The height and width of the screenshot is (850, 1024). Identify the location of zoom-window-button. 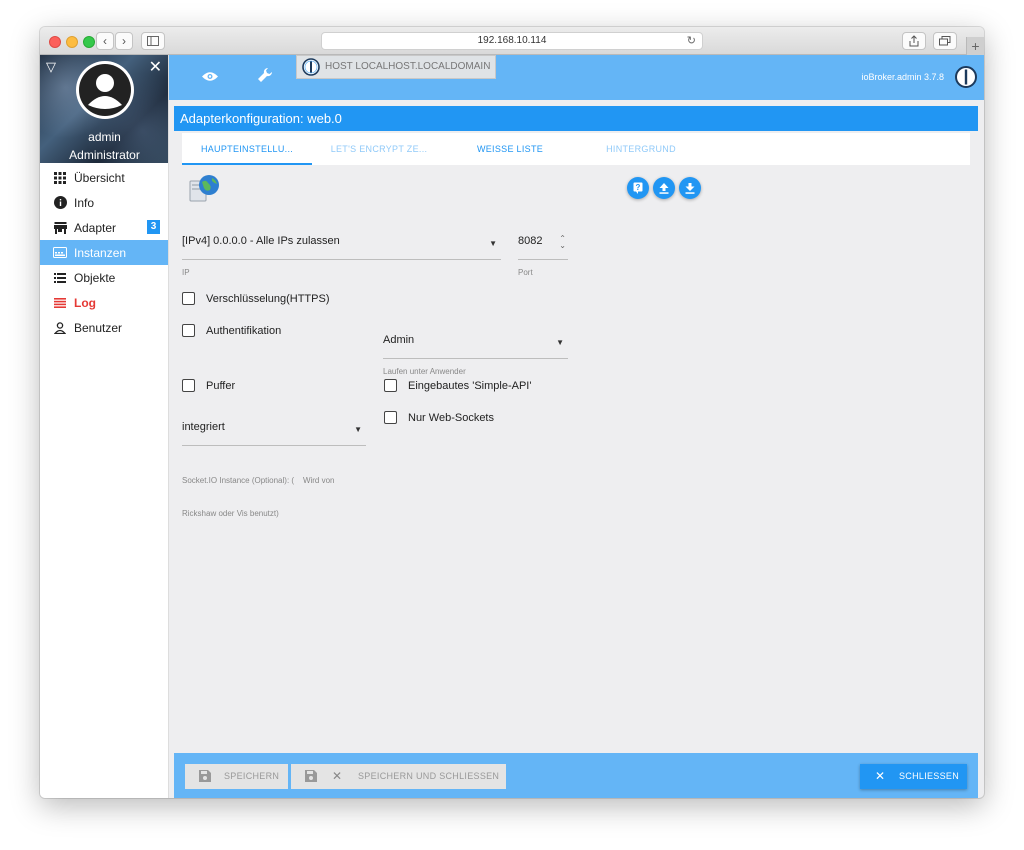
(89, 42).